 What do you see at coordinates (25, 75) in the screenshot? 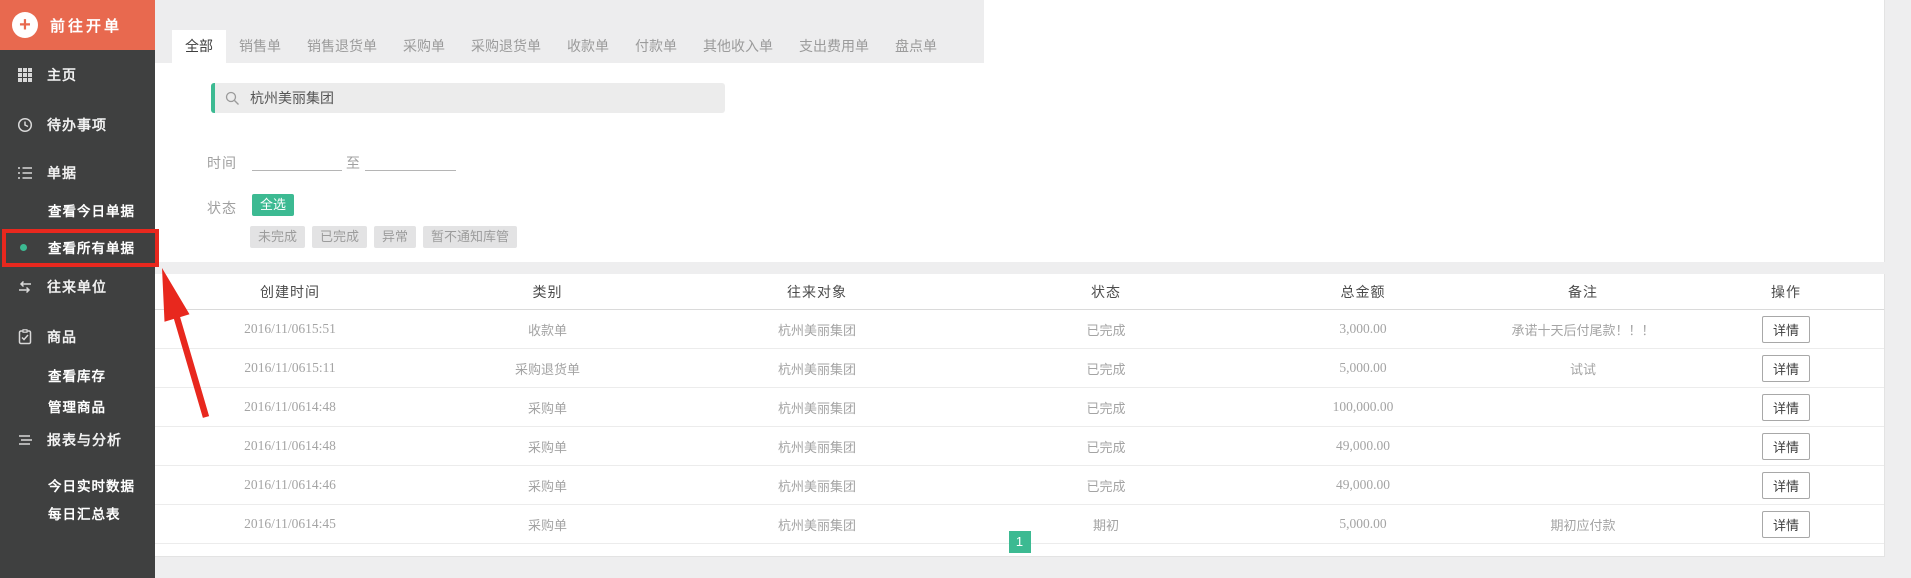
I see `grid-icon` at bounding box center [25, 75].